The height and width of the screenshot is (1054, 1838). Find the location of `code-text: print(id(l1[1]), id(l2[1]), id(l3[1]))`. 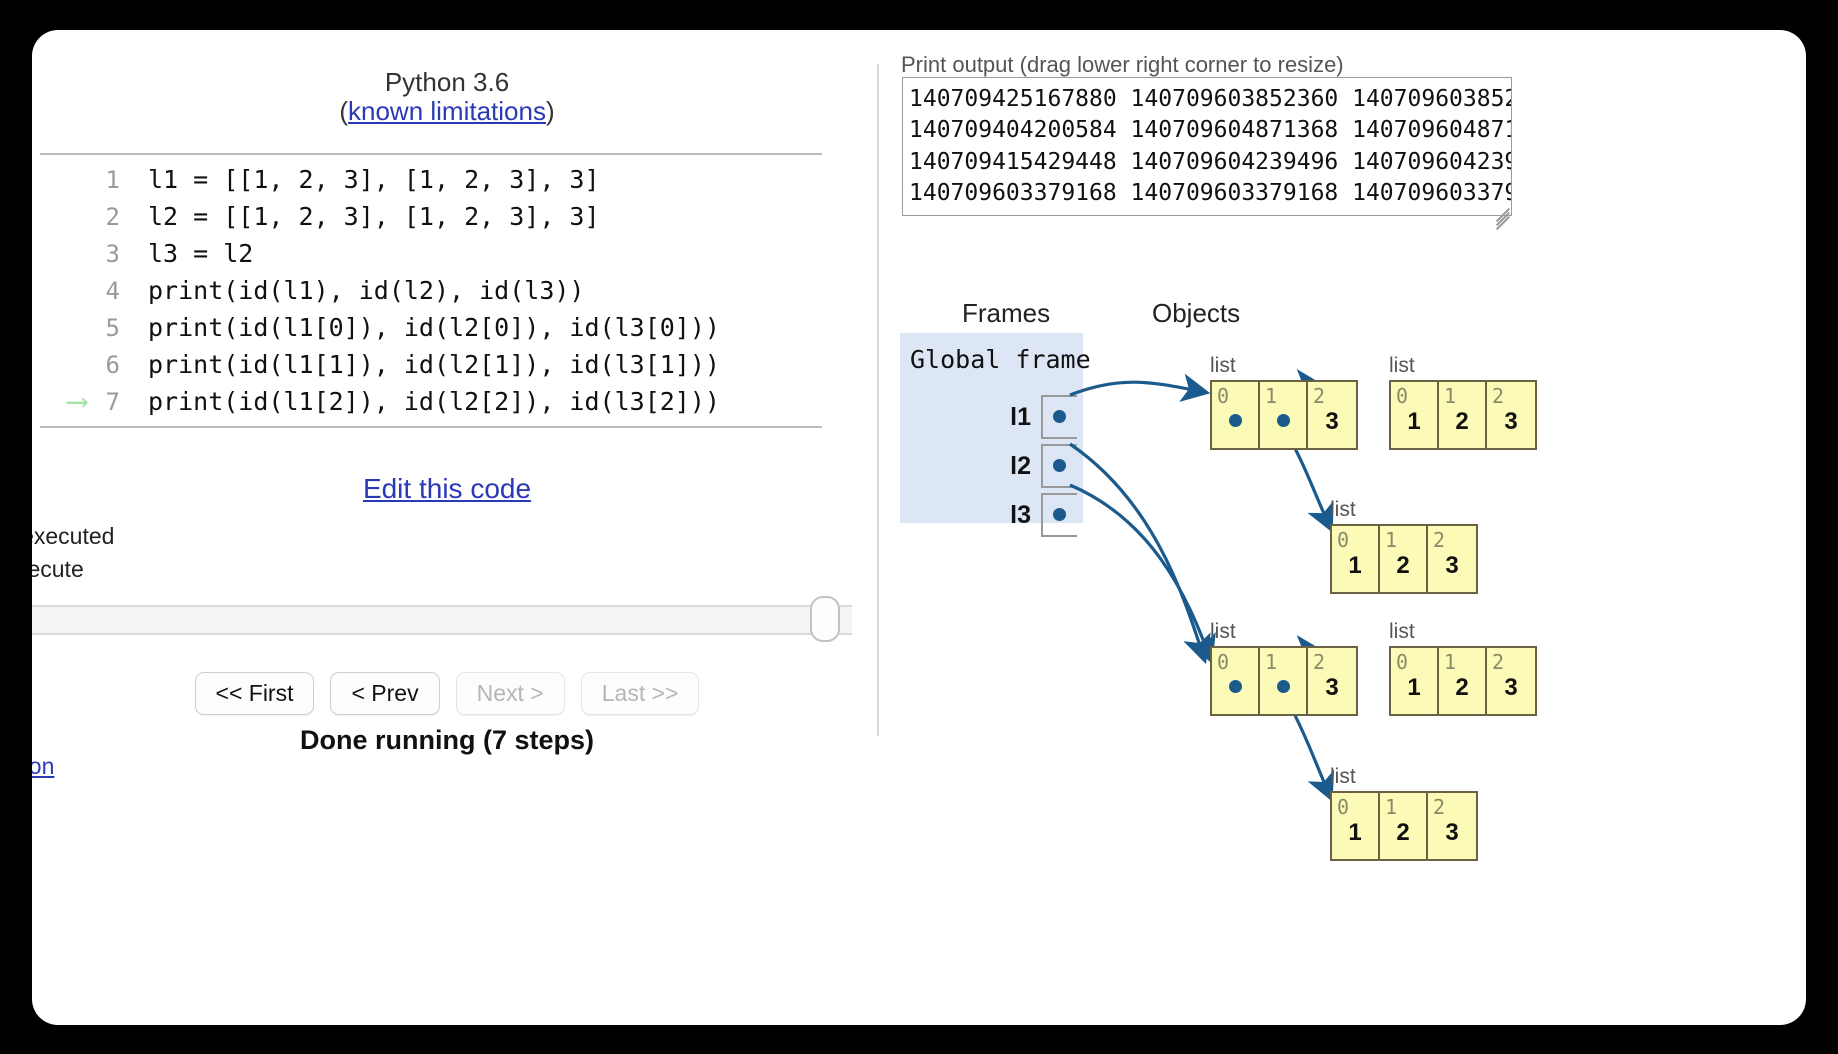

code-text: print(id(l1[1]), id(l2[1]), id(l3[1])) is located at coordinates (434, 364).